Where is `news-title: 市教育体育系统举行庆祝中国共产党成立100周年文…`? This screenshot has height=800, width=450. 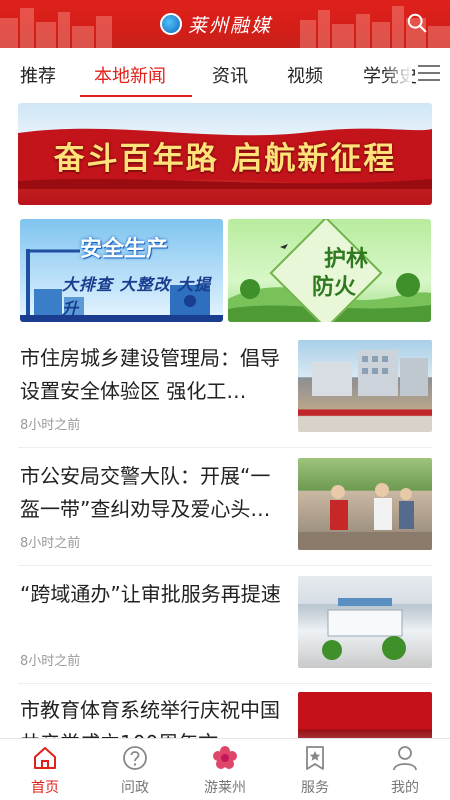
news-title: 市教育体育系统举行庆祝中国共产党成立100周年文… is located at coordinates (150, 718).